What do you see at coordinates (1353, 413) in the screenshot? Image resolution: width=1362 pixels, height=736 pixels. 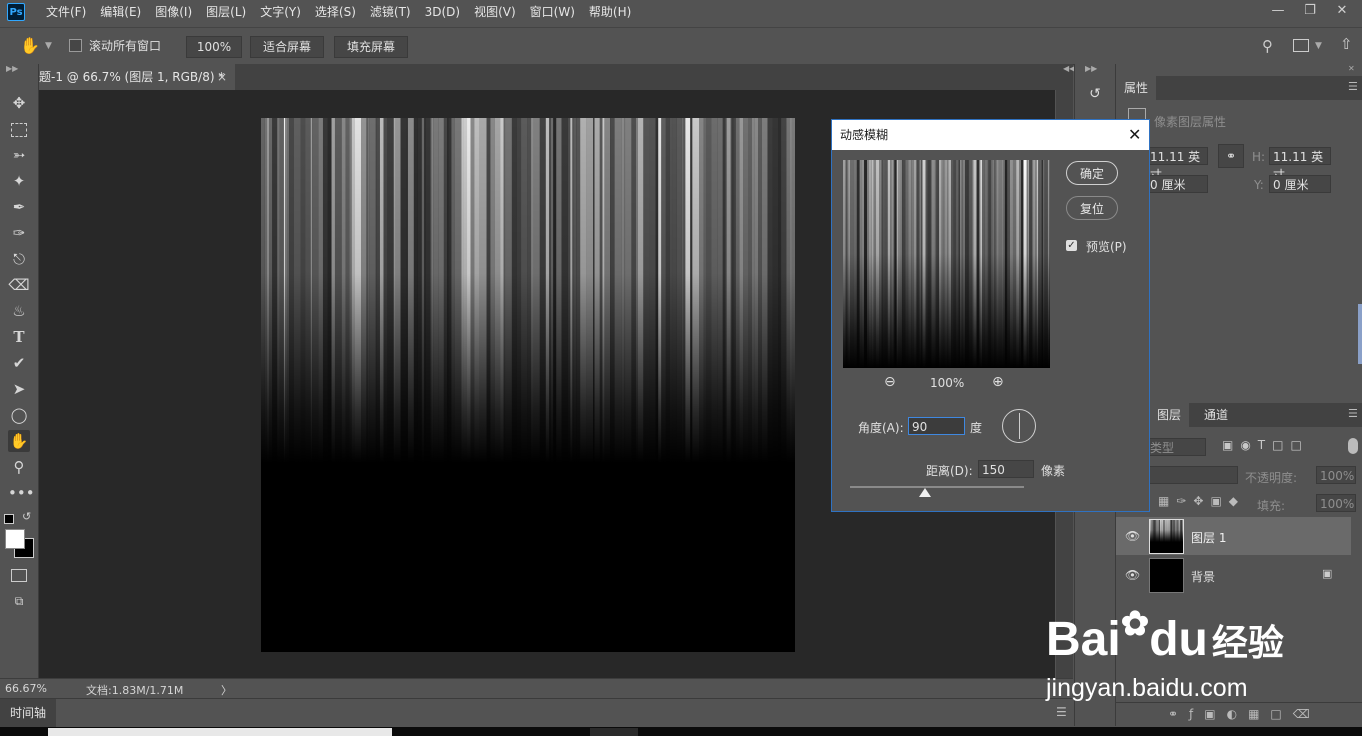 I see `layers-menu-icon: ☰` at bounding box center [1353, 413].